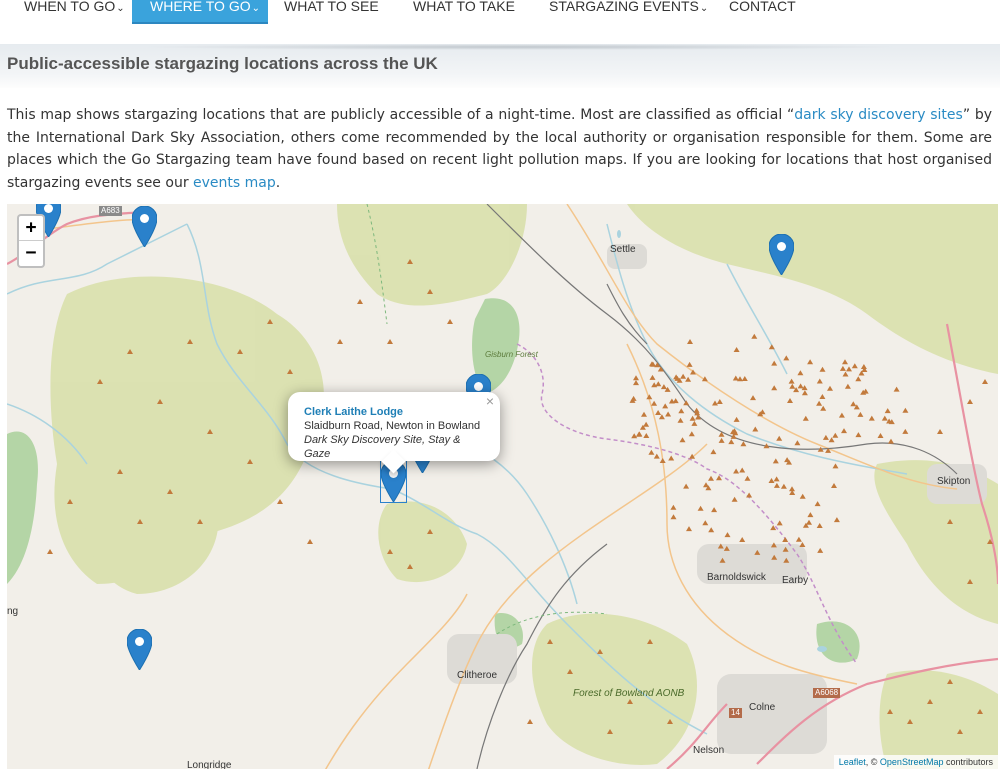 This screenshot has width=1000, height=769. What do you see at coordinates (394, 412) in the screenshot?
I see `popup-title: Clerk Laithe Lodge` at bounding box center [394, 412].